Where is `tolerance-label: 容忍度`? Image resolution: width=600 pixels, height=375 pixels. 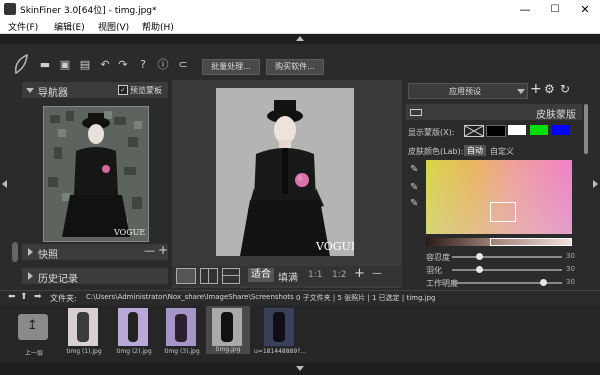 tolerance-label: 容忍度 is located at coordinates (438, 257).